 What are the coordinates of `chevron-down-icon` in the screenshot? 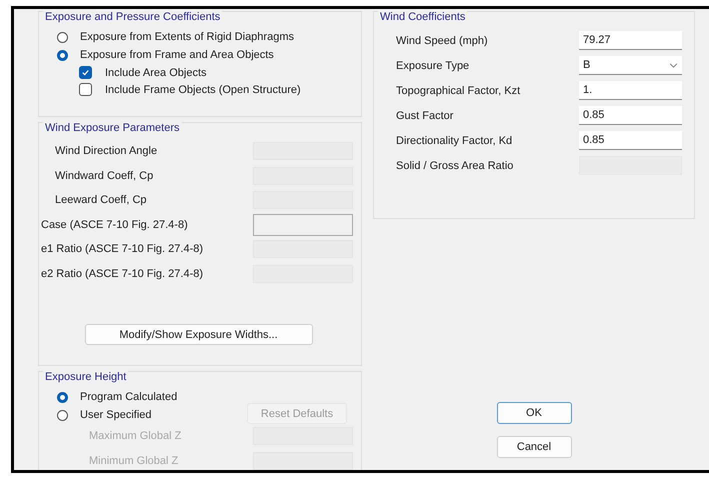 It's located at (673, 65).